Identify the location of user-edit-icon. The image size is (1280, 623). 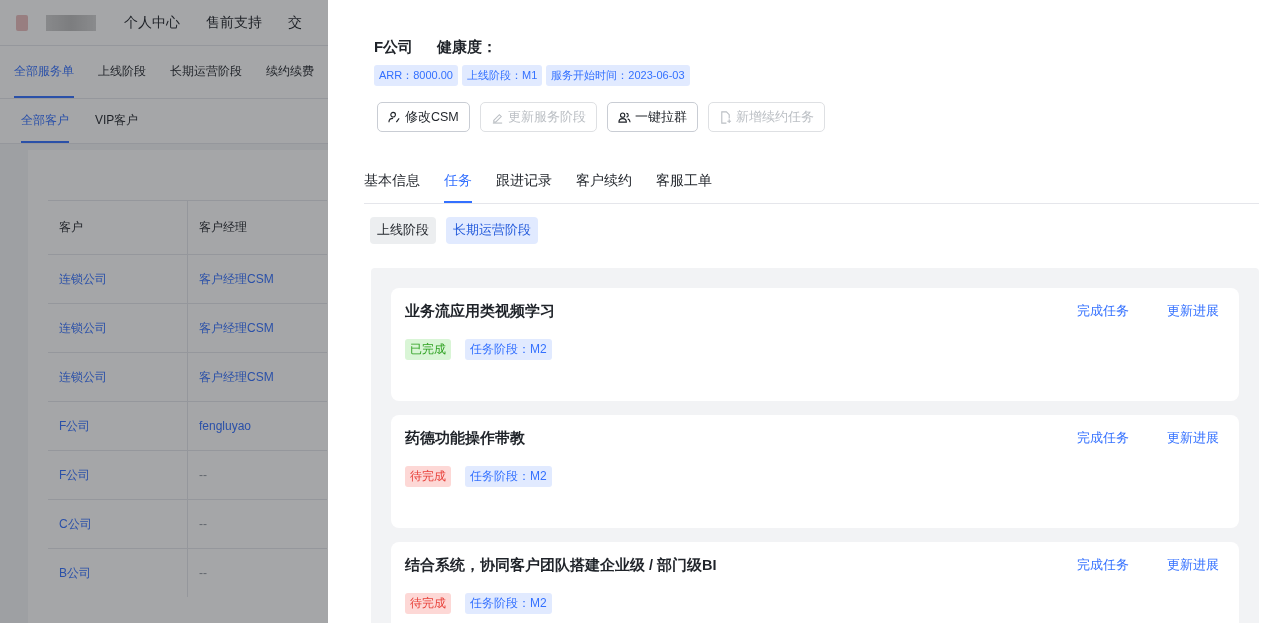
(394, 117).